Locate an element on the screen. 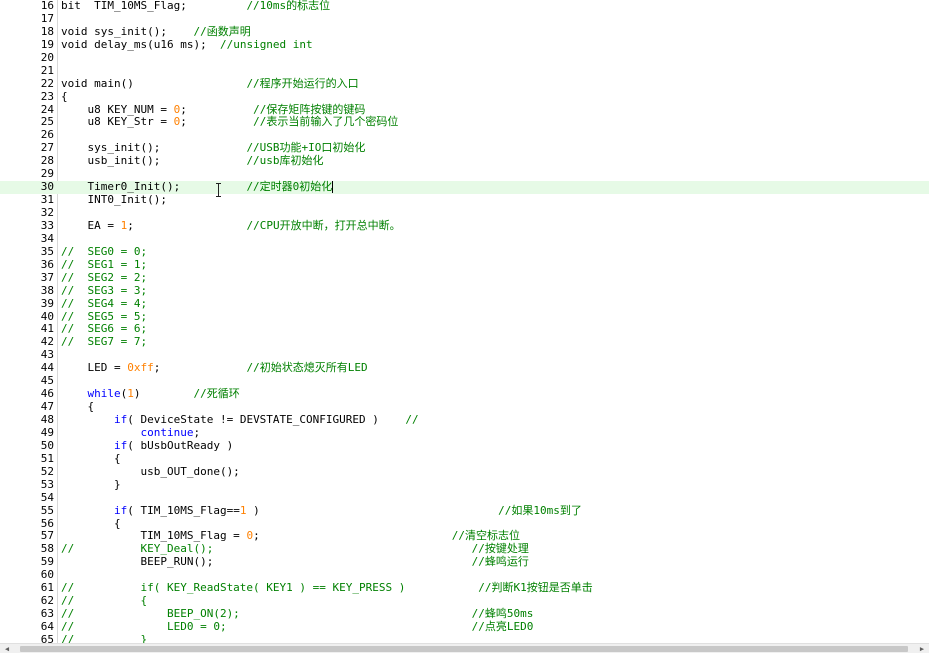 The width and height of the screenshot is (929, 653). line-number: 20 is located at coordinates (47, 57).